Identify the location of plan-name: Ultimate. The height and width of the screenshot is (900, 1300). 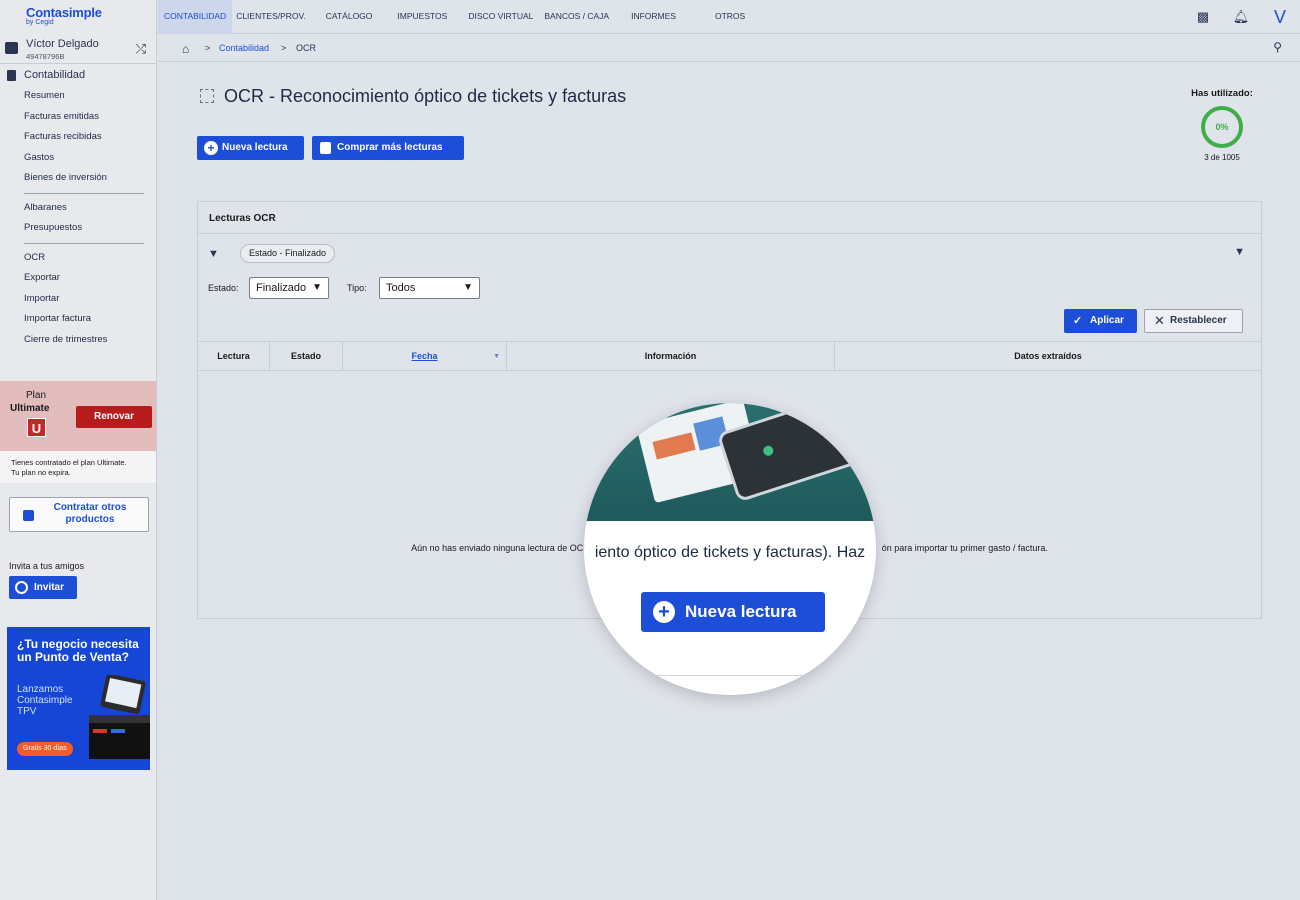
(30, 408).